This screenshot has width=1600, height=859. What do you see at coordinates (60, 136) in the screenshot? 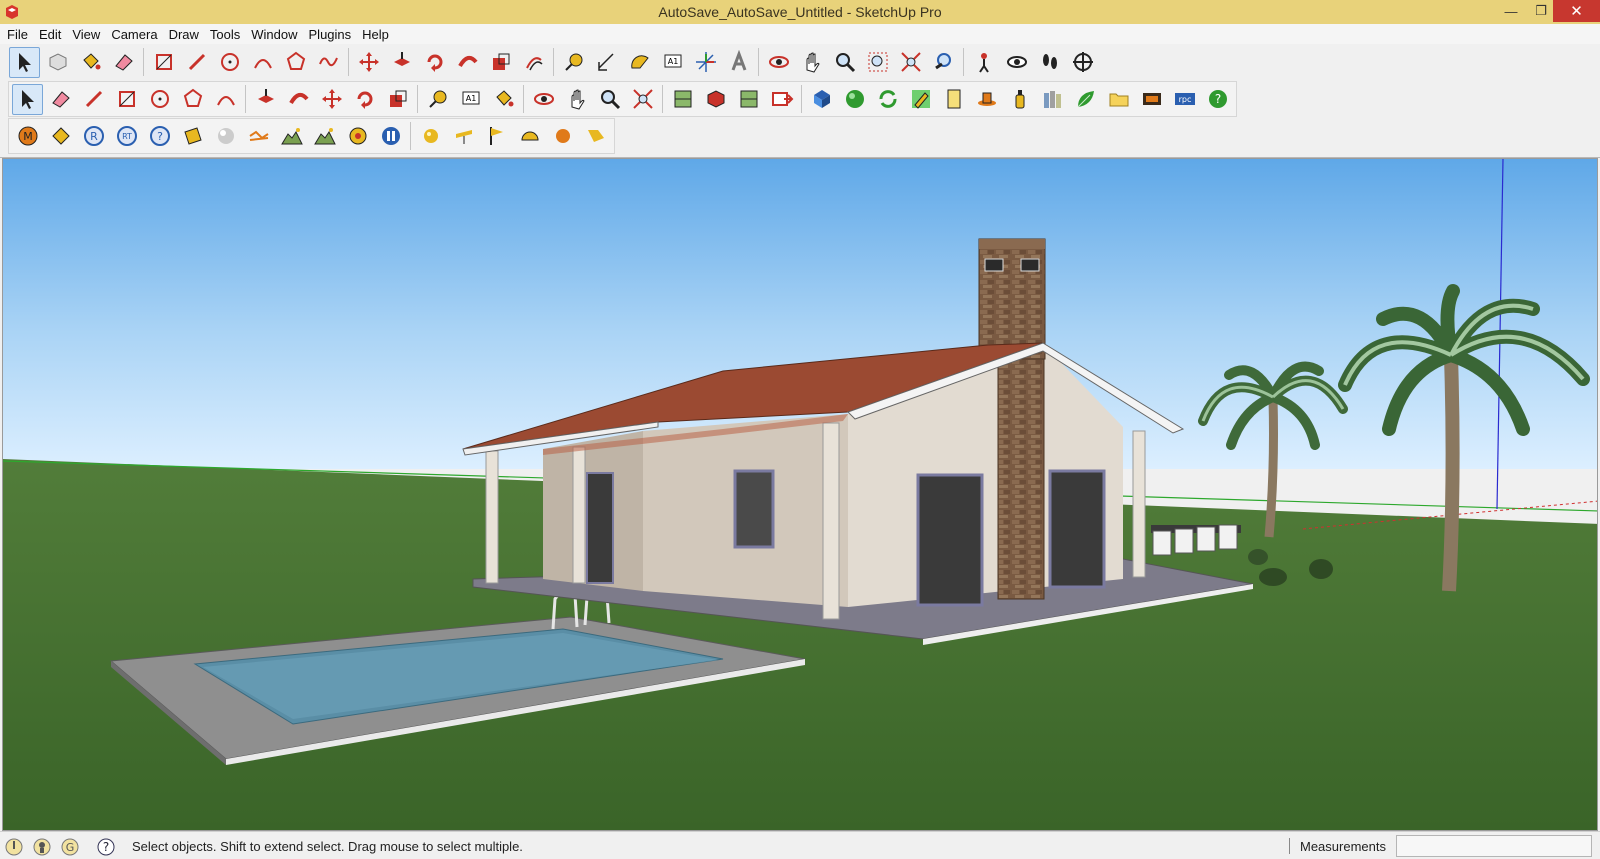
I see `tag-tool-button` at bounding box center [60, 136].